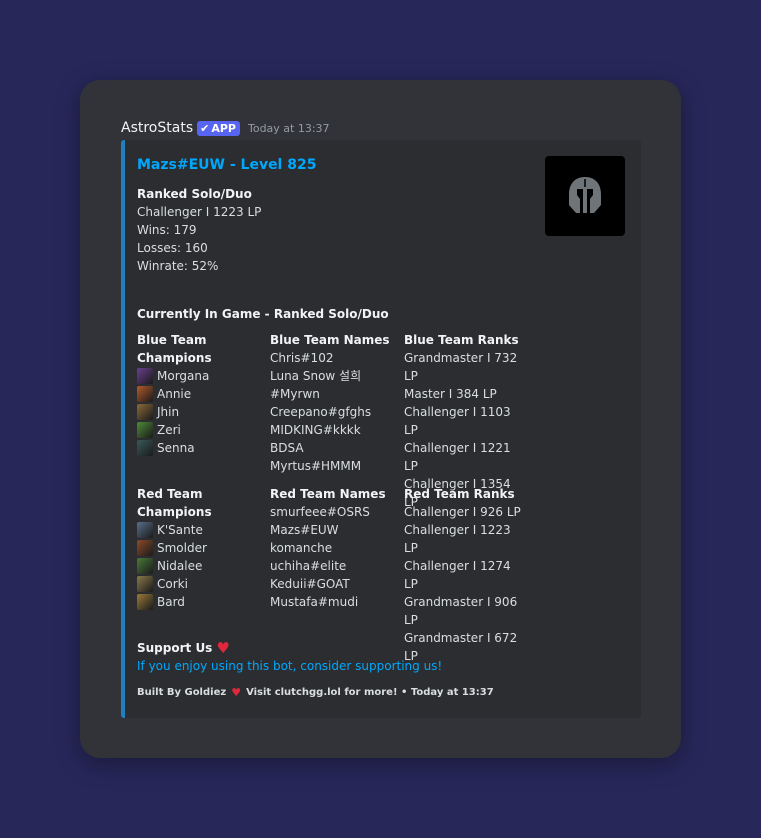 The height and width of the screenshot is (838, 761). I want to click on player-rank: Master I 384 LP, so click(450, 394).